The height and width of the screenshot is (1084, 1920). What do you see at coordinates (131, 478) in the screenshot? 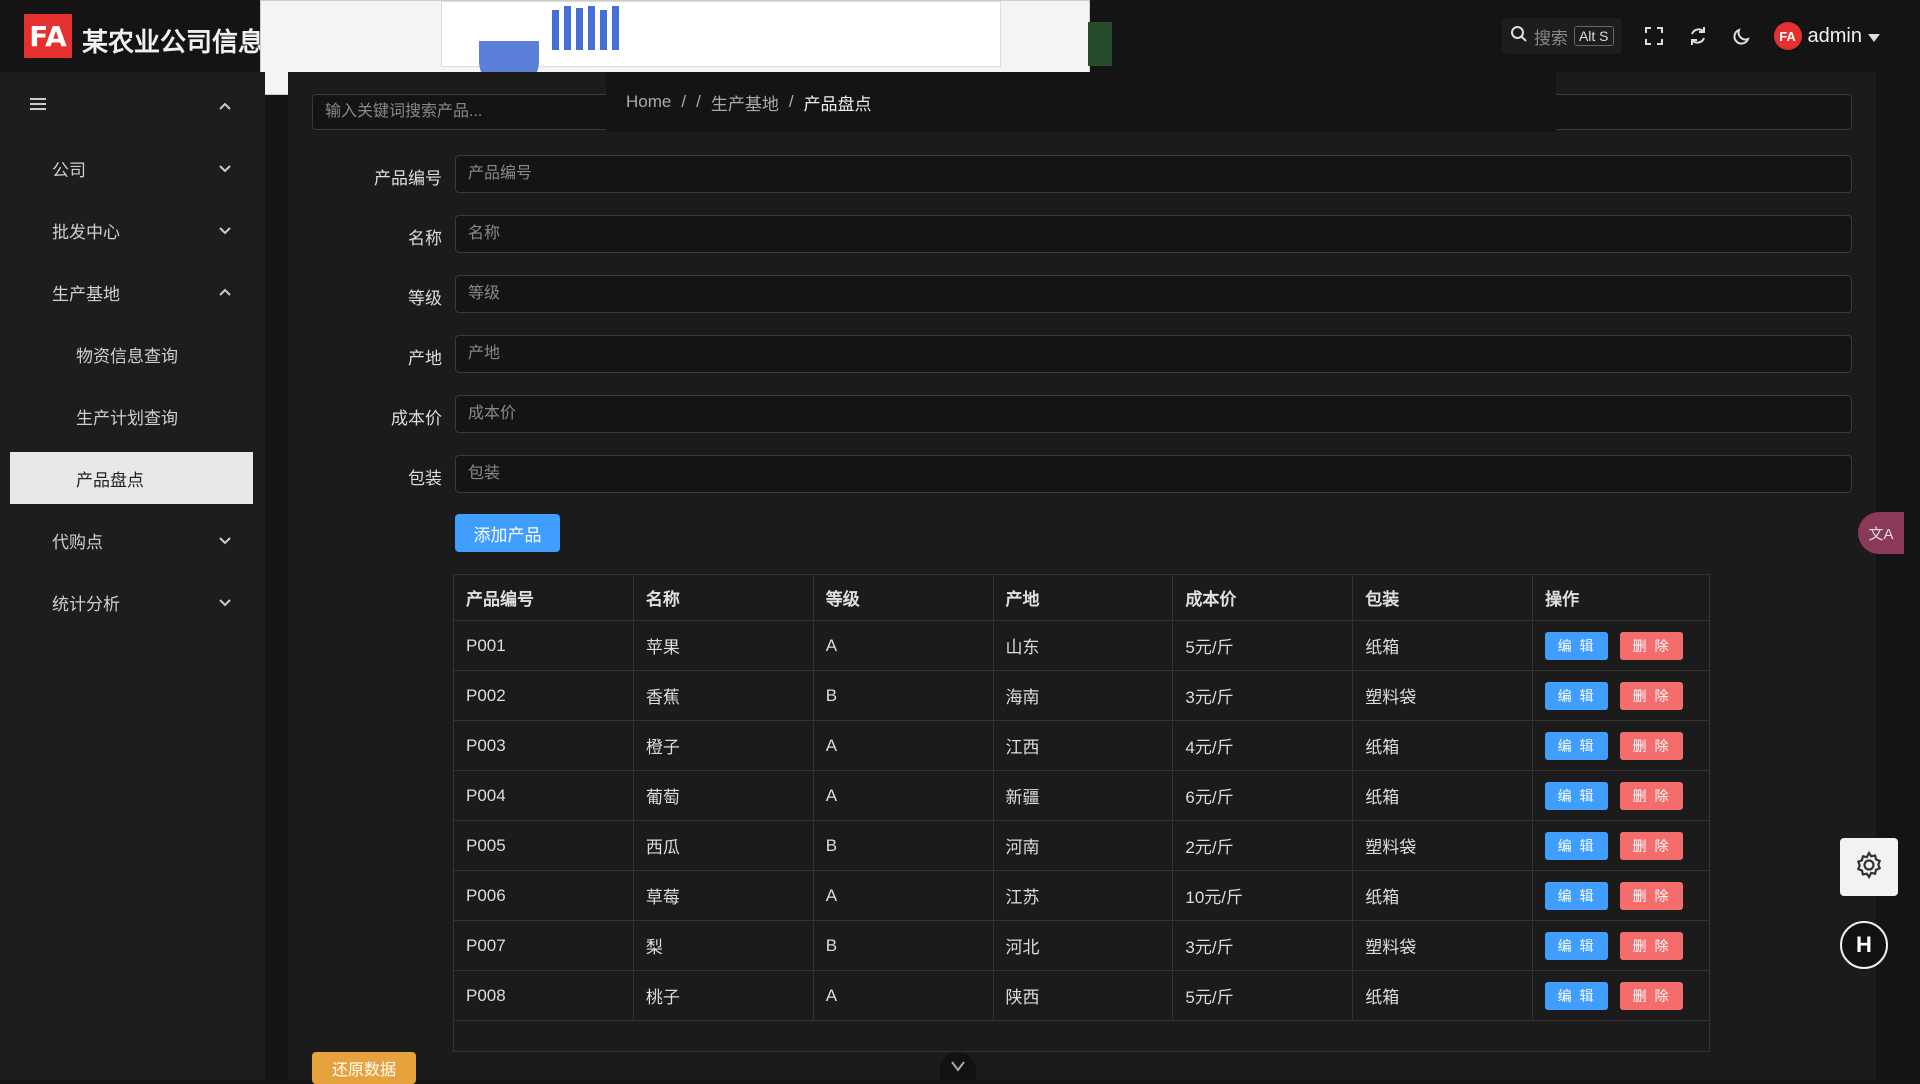
I see `sidebar-item-product-inventory: 产品盘点` at bounding box center [131, 478].